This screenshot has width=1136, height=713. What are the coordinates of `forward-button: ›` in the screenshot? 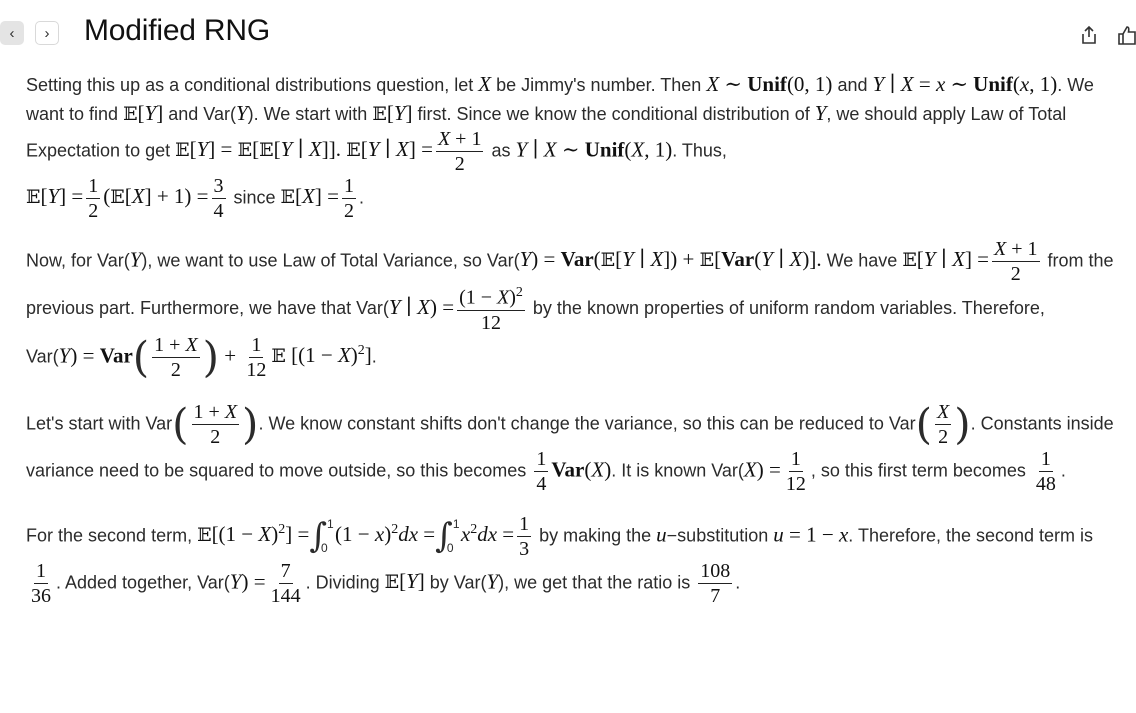 It's located at (47, 33).